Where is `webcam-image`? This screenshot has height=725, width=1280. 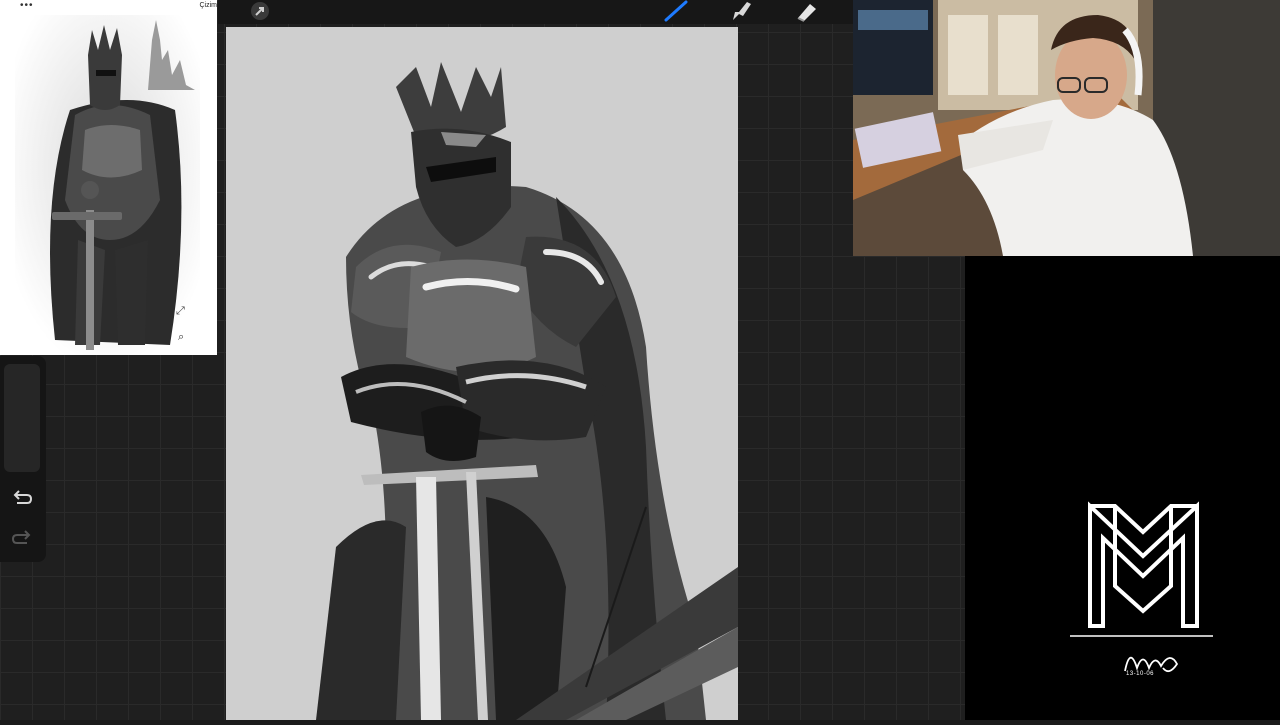
webcam-image is located at coordinates (1066, 128).